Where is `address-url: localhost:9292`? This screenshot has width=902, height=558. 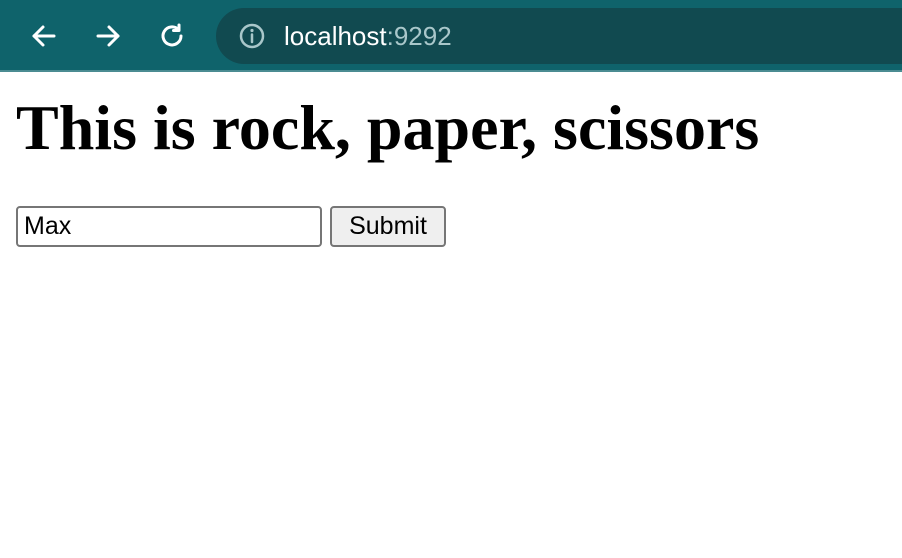
address-url: localhost:9292 is located at coordinates (368, 36).